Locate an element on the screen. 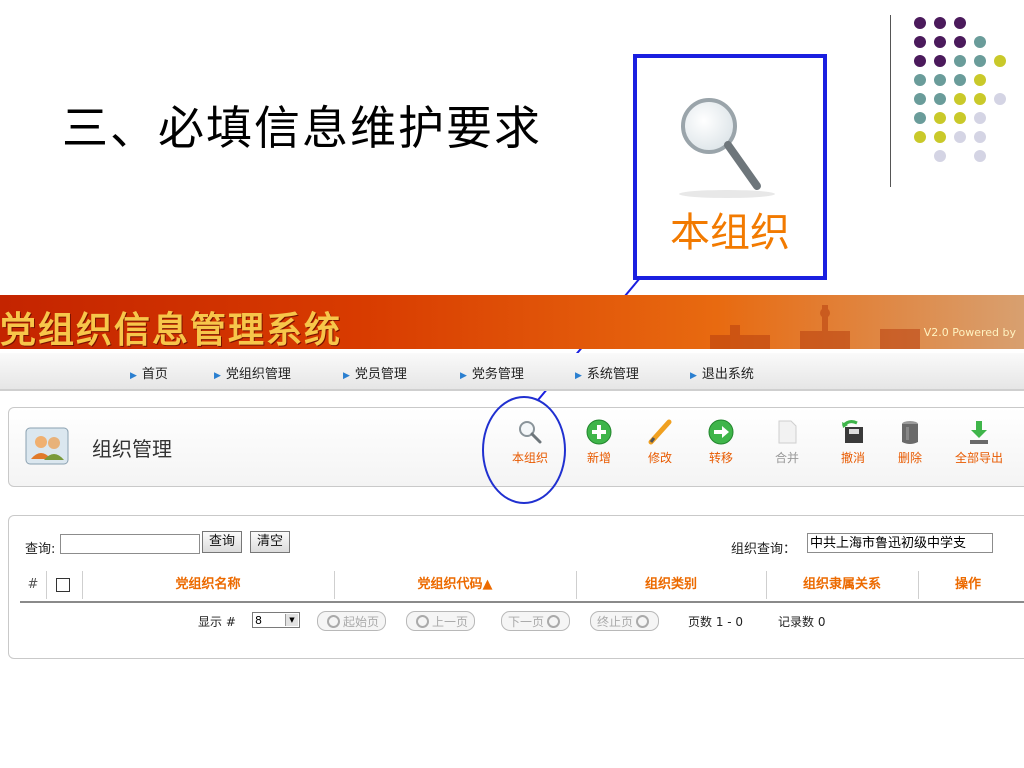 The height and width of the screenshot is (768, 1024). toolbar-export-all-button: 全部导出 is located at coordinates (979, 442).